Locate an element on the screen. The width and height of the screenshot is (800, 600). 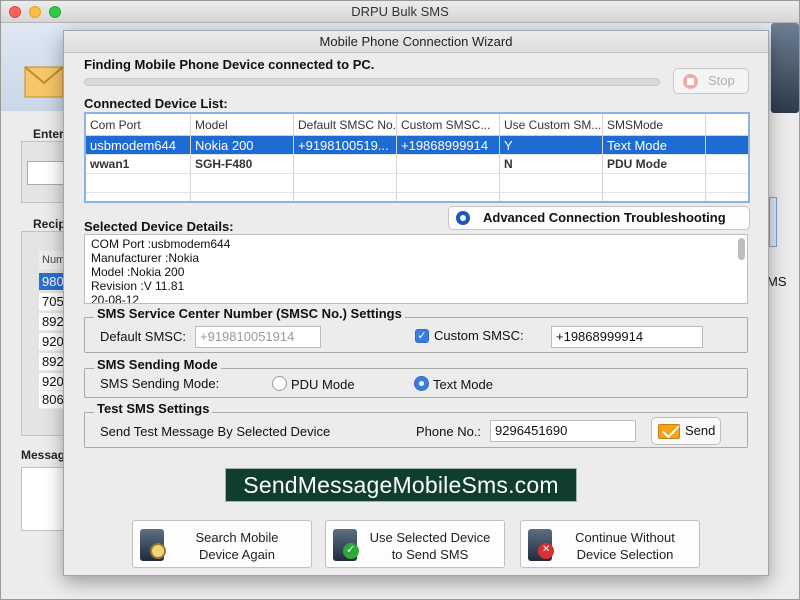
maximize-window-button is located at coordinates (55, 12).